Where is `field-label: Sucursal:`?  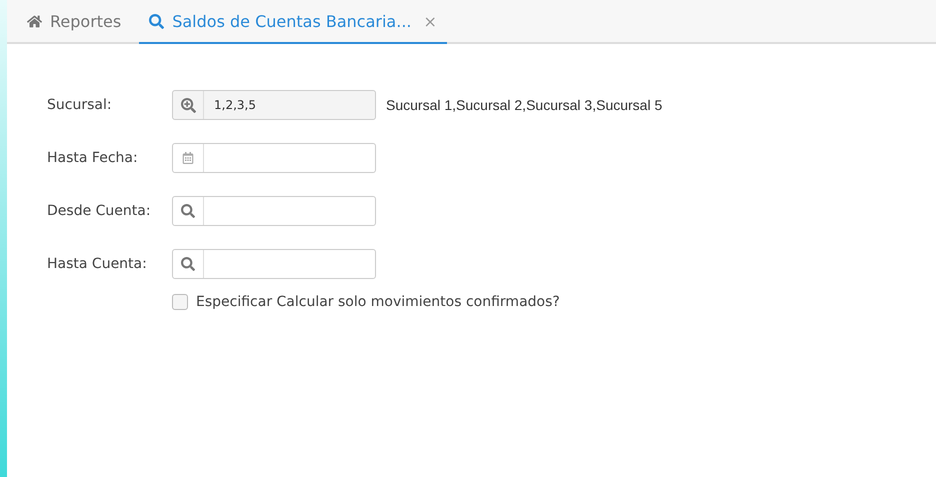 field-label: Sucursal: is located at coordinates (80, 105).